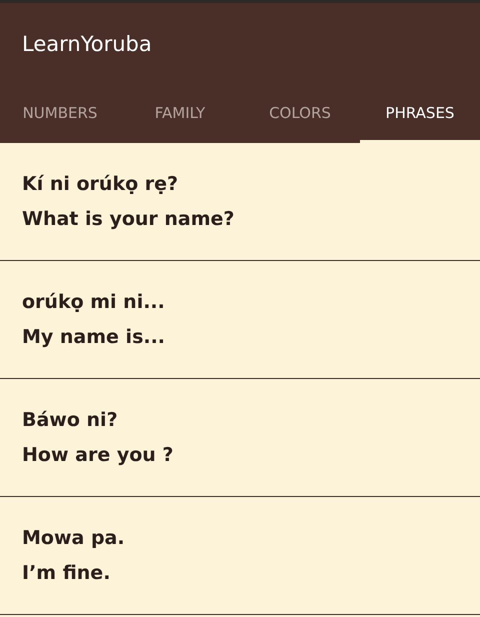 This screenshot has width=480, height=617. Describe the element at coordinates (129, 219) in the screenshot. I see `english-translation: What is your name?` at that location.